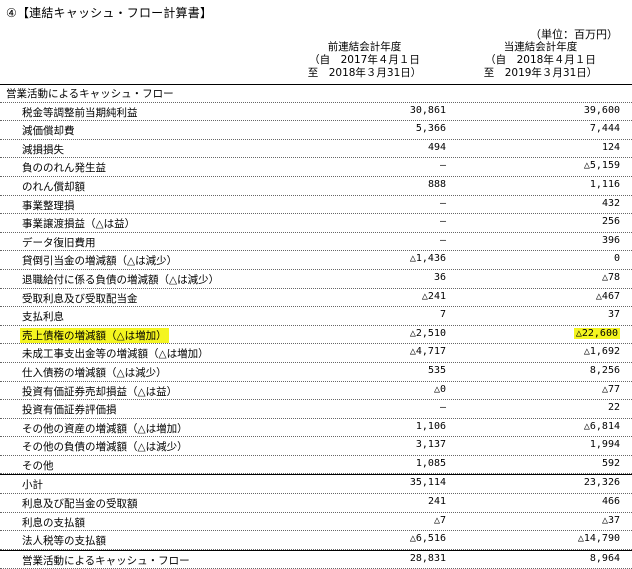 Image resolution: width=632 pixels, height=569 pixels. Describe the element at coordinates (540, 73) in the screenshot. I see `column-header-line: 至 2019年３月31日）` at that location.